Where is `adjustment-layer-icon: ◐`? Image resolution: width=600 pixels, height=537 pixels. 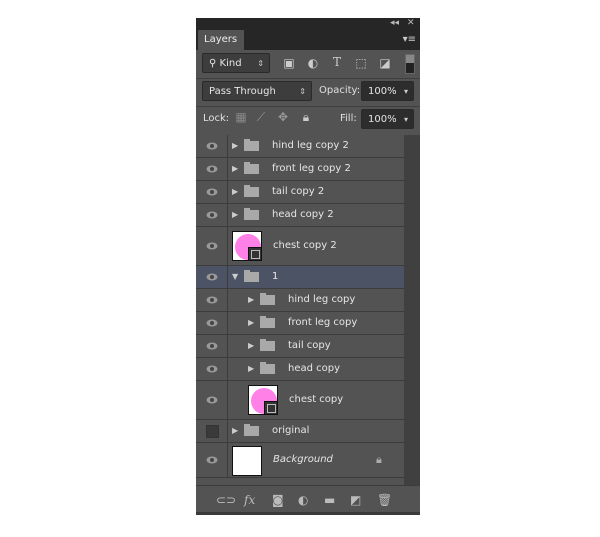
adjustment-layer-icon: ◐ is located at coordinates (303, 500).